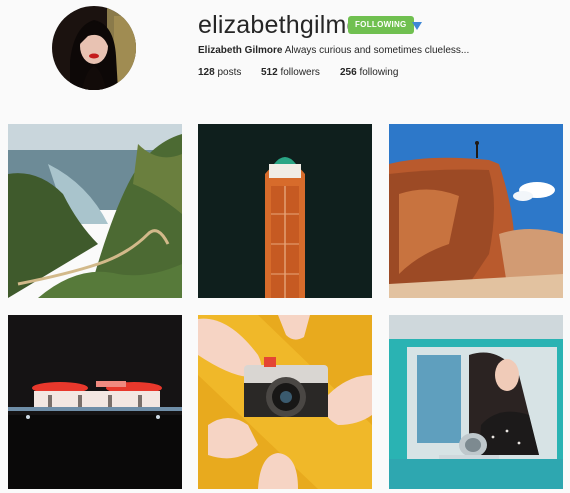 Image resolution: width=570 pixels, height=493 pixels. I want to click on followers-count-number: 512, so click(269, 72).